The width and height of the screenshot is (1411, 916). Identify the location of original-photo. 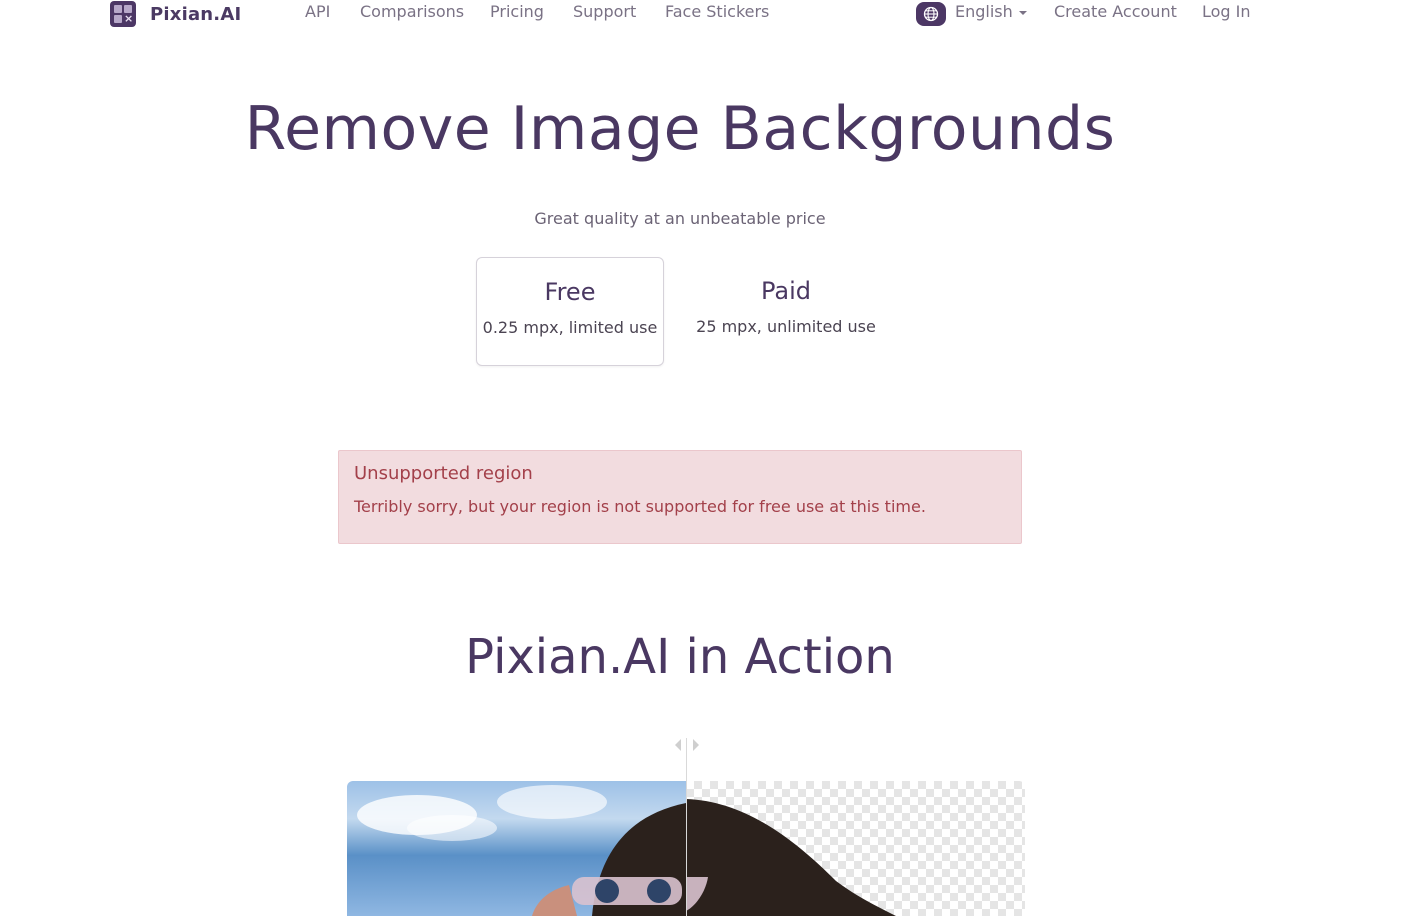
(516, 848).